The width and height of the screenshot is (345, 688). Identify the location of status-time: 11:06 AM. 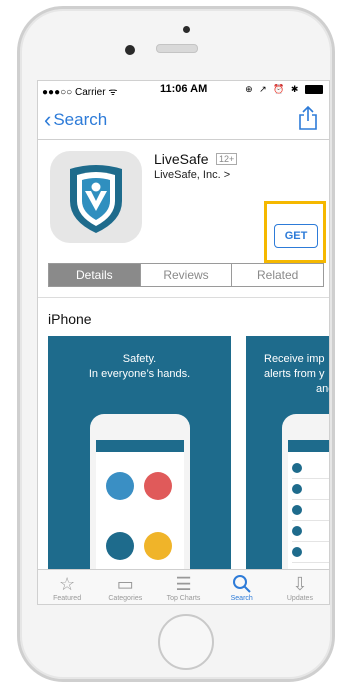
(184, 89).